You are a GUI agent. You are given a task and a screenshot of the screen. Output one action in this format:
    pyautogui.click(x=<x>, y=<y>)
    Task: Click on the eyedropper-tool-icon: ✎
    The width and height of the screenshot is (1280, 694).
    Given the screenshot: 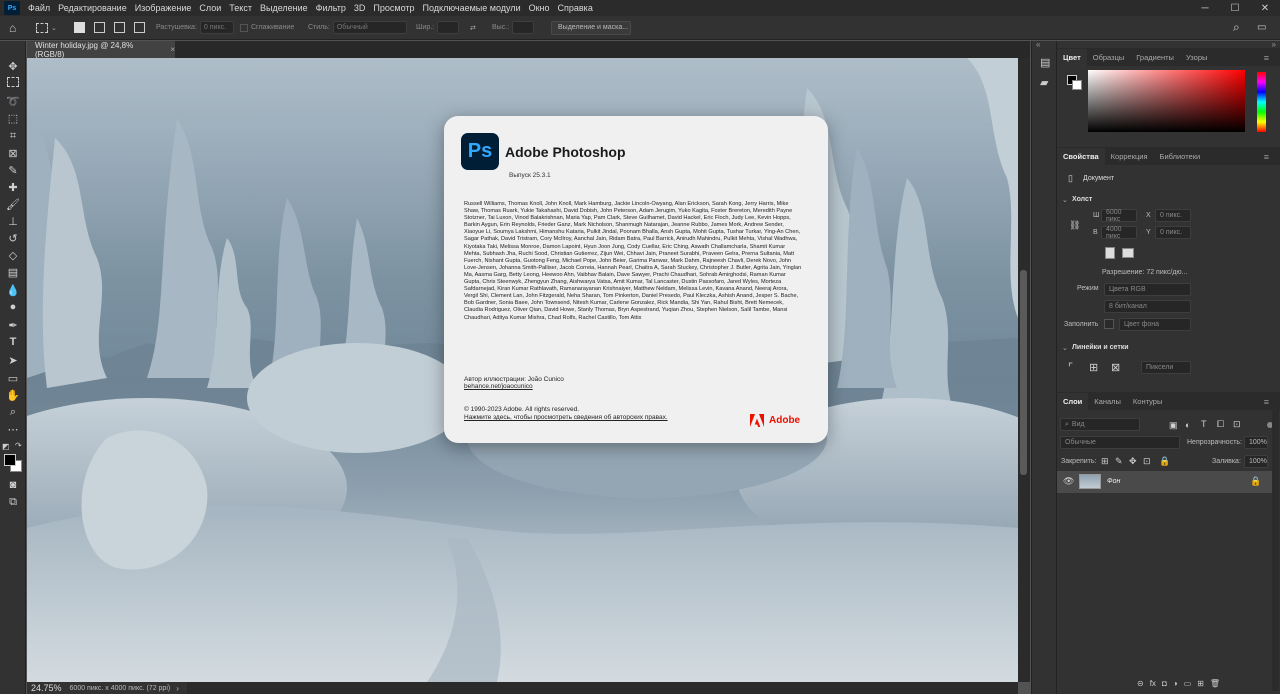 What is the action you would take?
    pyautogui.click(x=13, y=170)
    